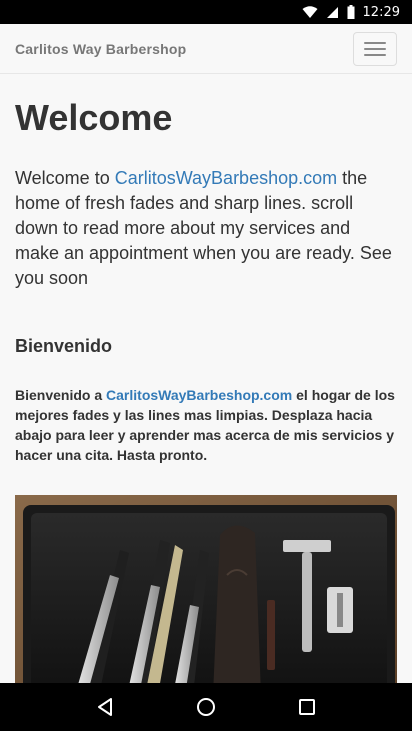  I want to click on back-icon, so click(105, 707).